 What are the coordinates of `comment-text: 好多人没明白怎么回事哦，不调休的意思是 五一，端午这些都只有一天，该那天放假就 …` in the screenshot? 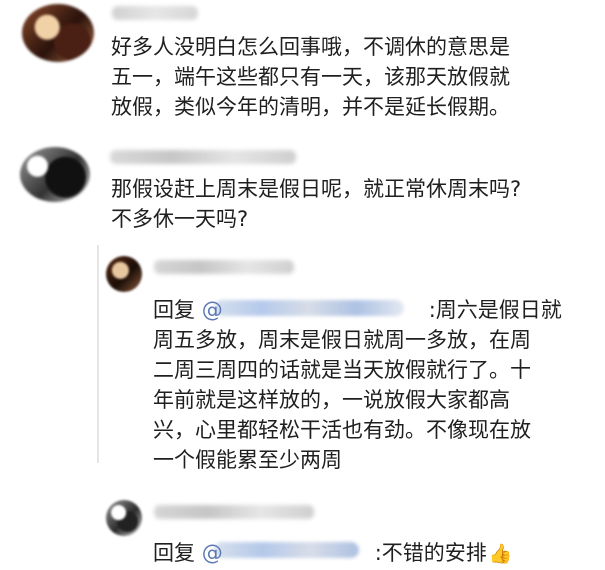 It's located at (310, 77).